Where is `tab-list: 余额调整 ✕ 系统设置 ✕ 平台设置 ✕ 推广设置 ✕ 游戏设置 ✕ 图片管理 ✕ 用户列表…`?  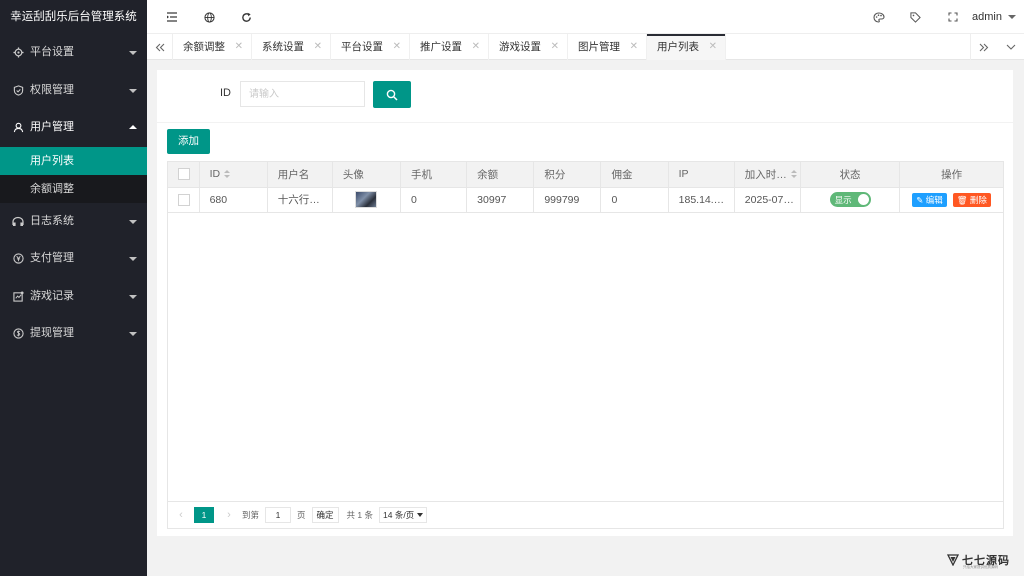
tab-list: 余额调整 ✕ 系统设置 ✕ 平台设置 ✕ 推广设置 ✕ 游戏设置 ✕ 图片管理 ✕ 用户列表… is located at coordinates (449, 47).